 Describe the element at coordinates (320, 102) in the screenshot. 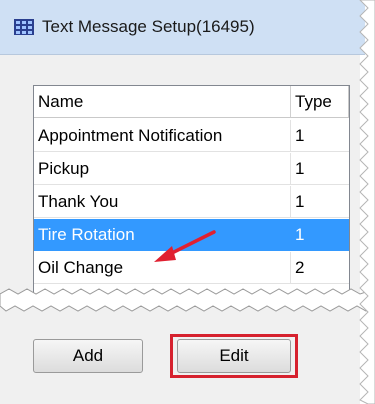

I see `column-header-type: Type` at that location.